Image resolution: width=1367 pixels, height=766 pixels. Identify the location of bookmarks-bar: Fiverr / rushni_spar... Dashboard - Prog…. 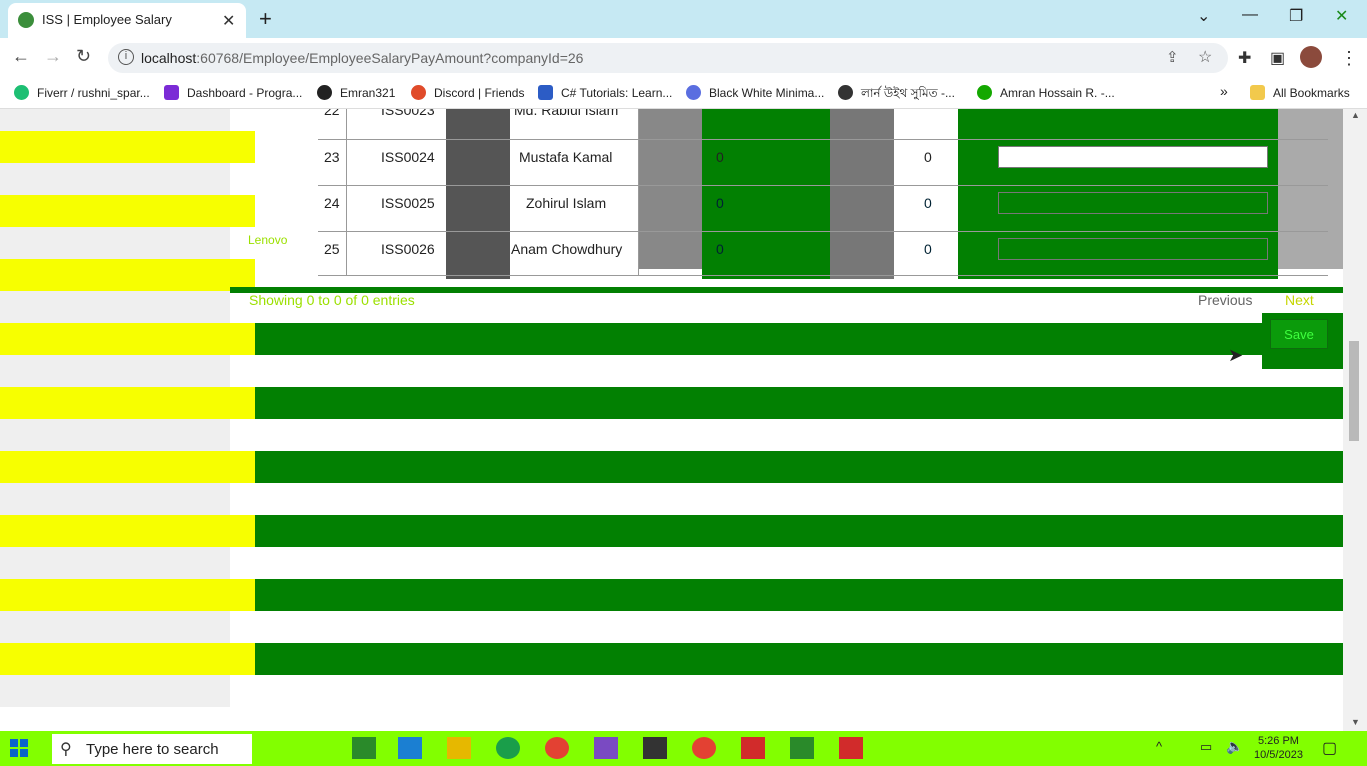
(683, 93).